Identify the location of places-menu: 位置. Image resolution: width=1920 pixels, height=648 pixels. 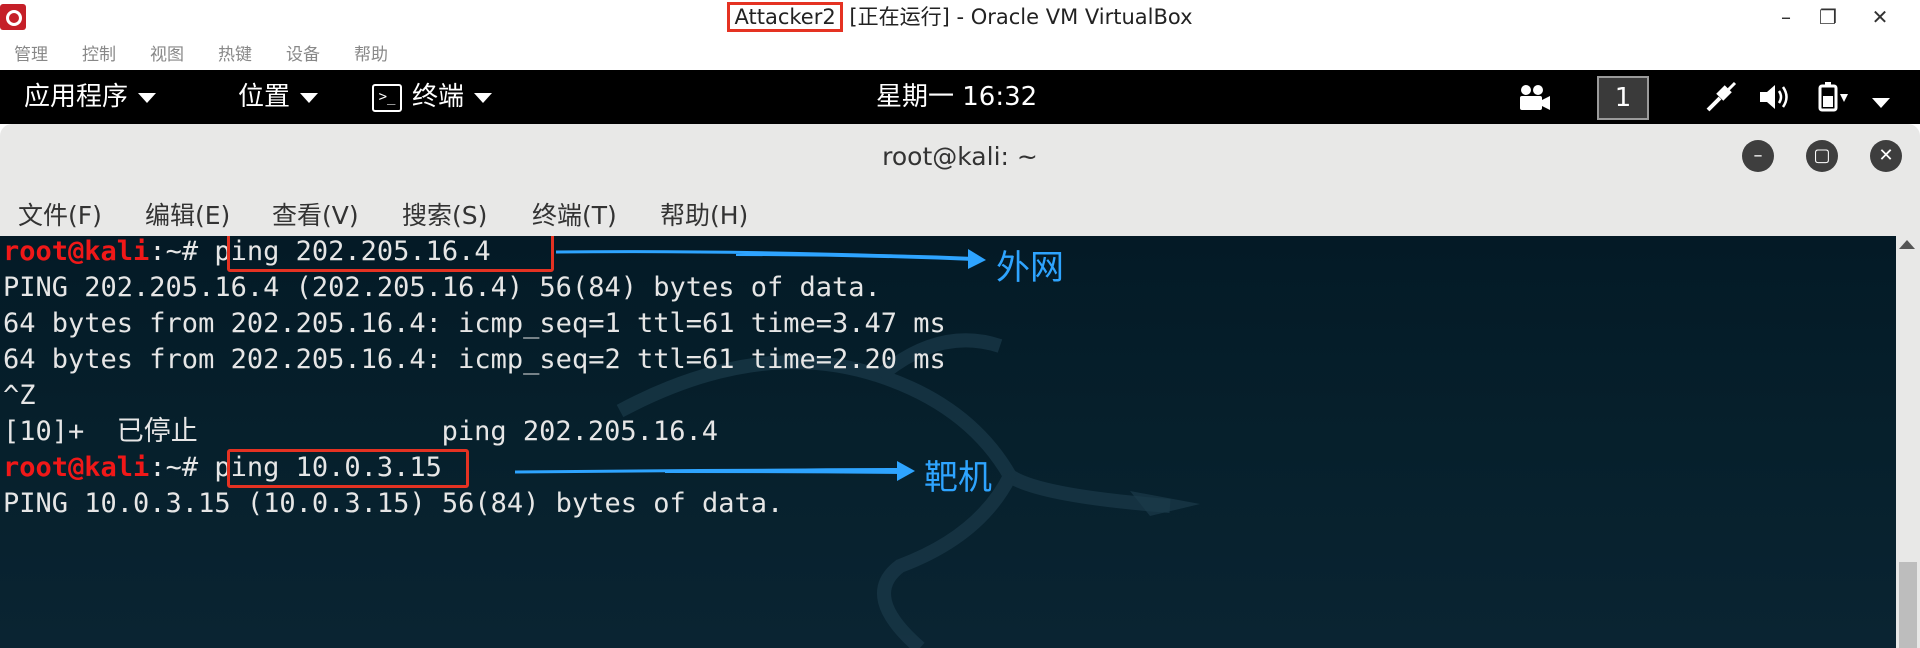
(278, 97).